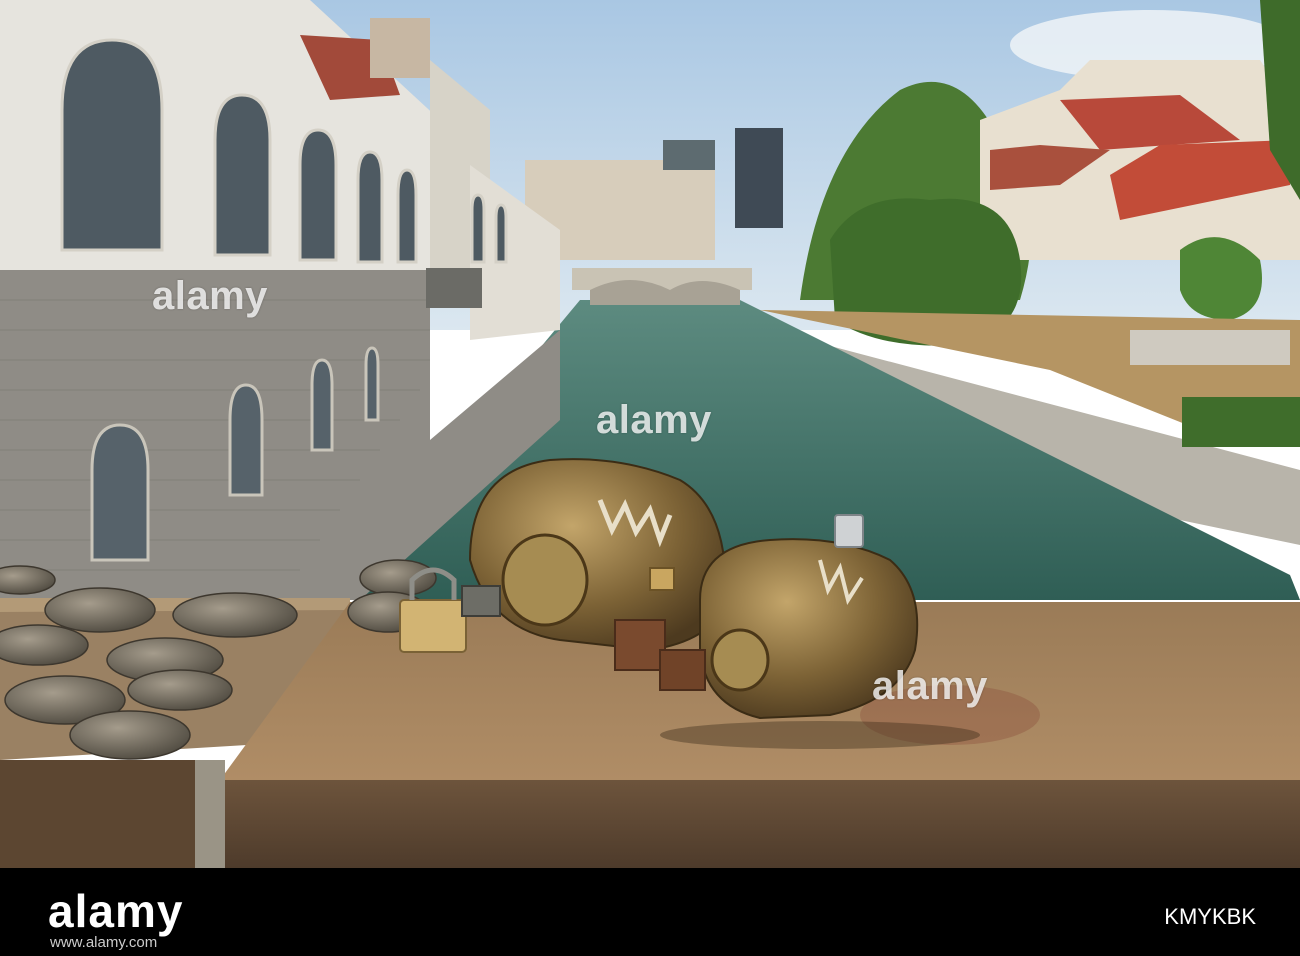  Describe the element at coordinates (400, 48) in the screenshot. I see `tower` at that location.